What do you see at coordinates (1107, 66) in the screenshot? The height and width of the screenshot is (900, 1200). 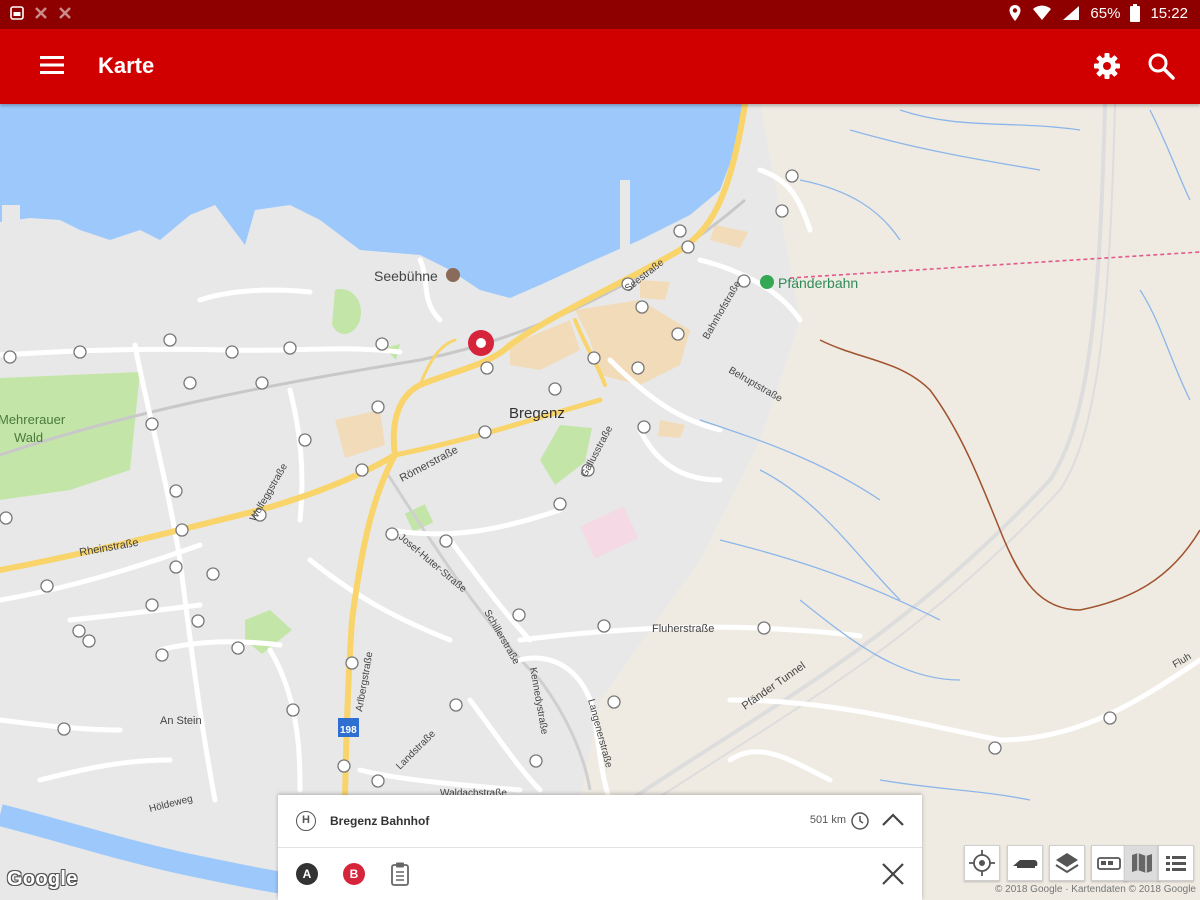 I see `gear-icon` at bounding box center [1107, 66].